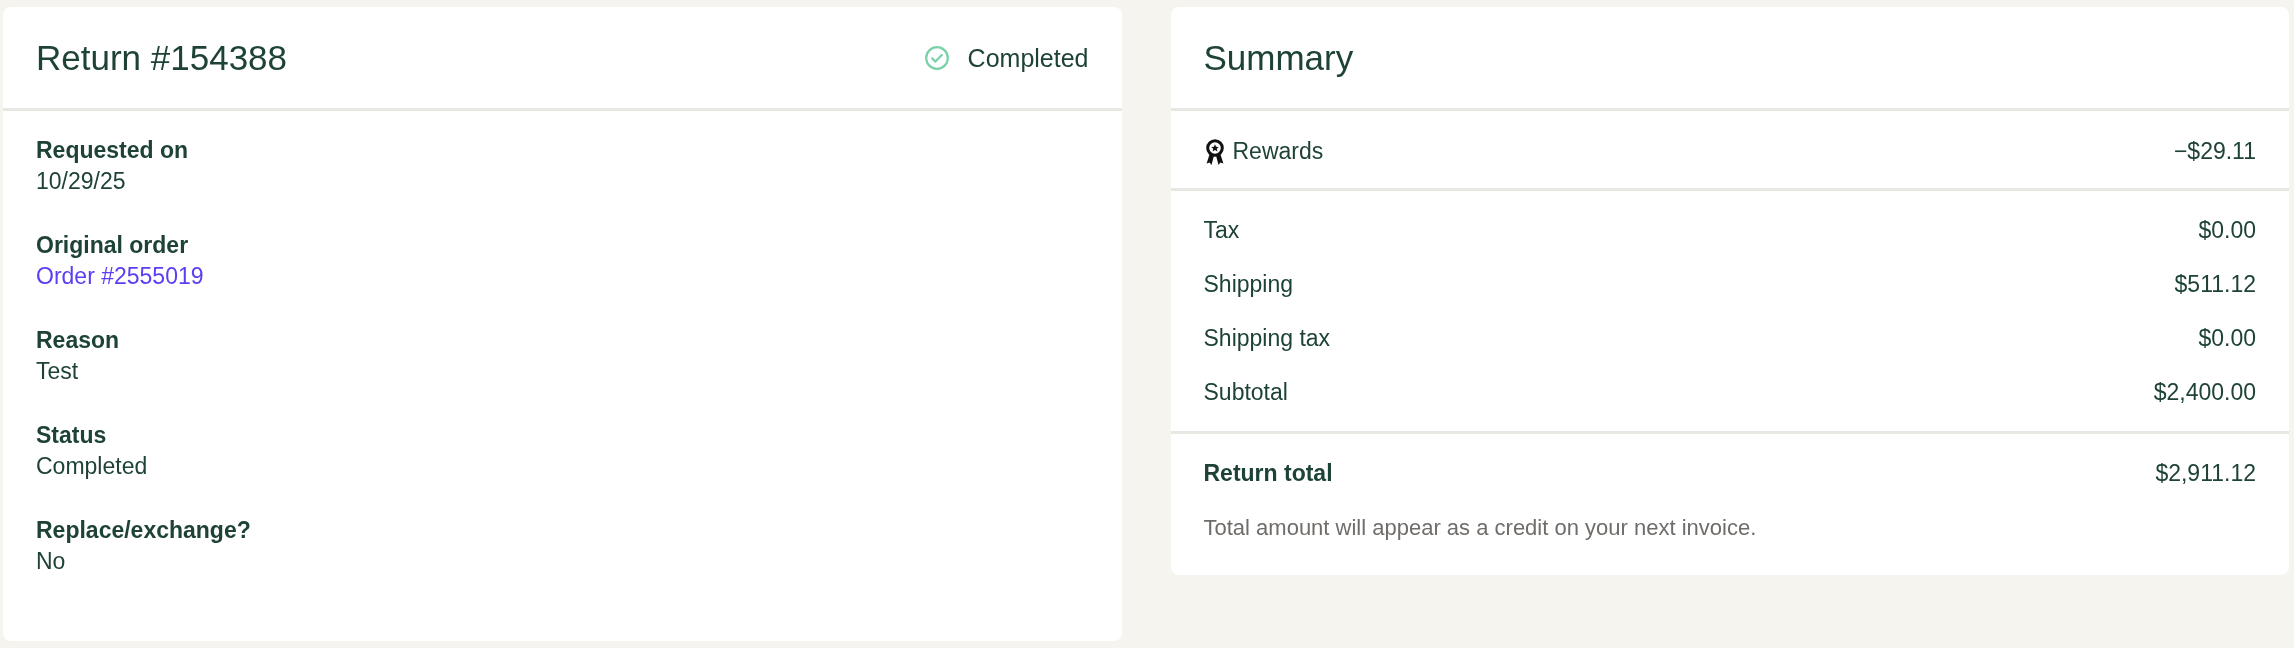  Describe the element at coordinates (2214, 151) in the screenshot. I see `summary-amount: −$29.11` at that location.